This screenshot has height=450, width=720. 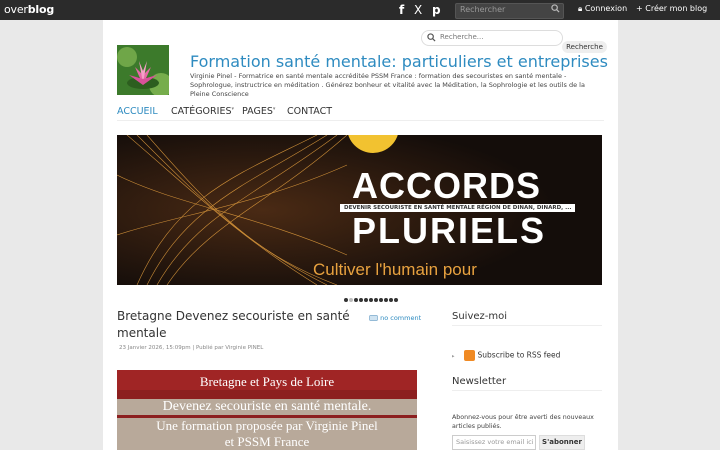 I want to click on comment-link: no comment, so click(x=395, y=318).